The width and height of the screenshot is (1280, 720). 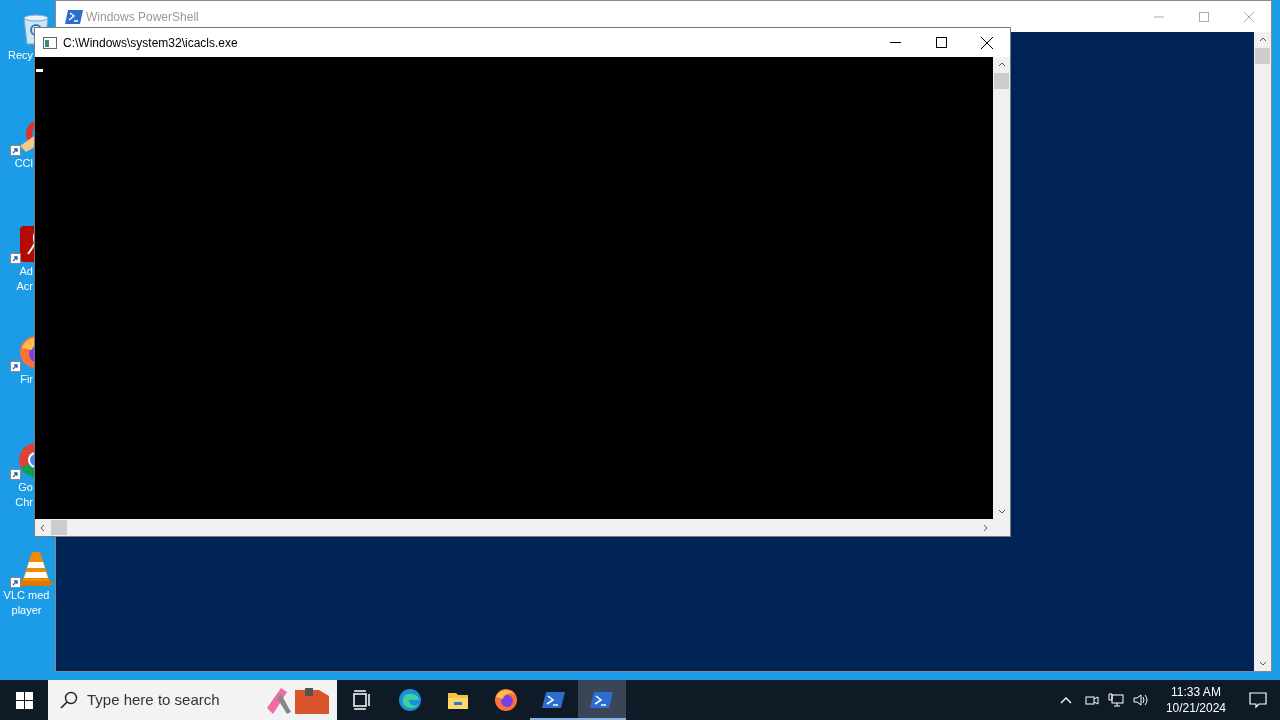 I want to click on search-icon, so click(x=69, y=700).